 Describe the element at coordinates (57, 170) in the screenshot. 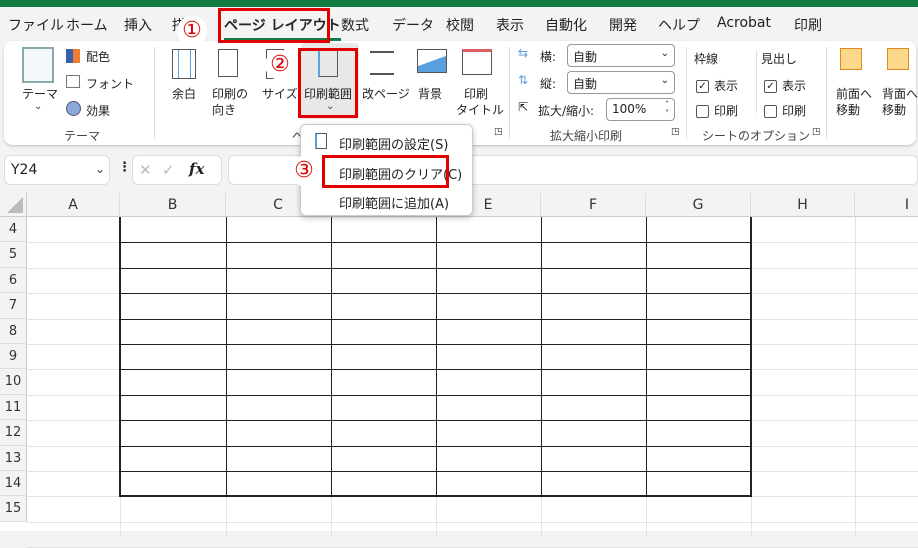

I see `name-box: Y24 ⌄` at that location.